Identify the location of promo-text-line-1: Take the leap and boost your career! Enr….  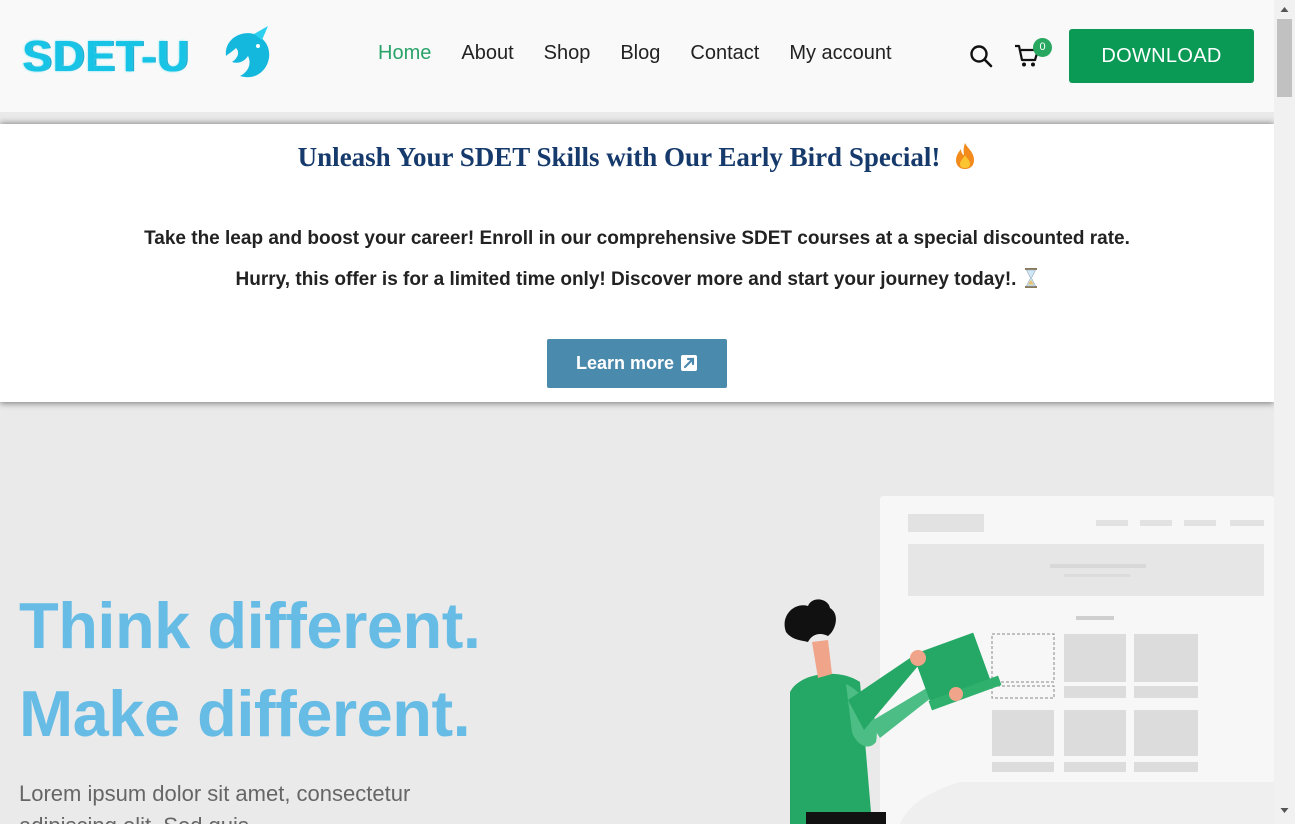
(637, 238).